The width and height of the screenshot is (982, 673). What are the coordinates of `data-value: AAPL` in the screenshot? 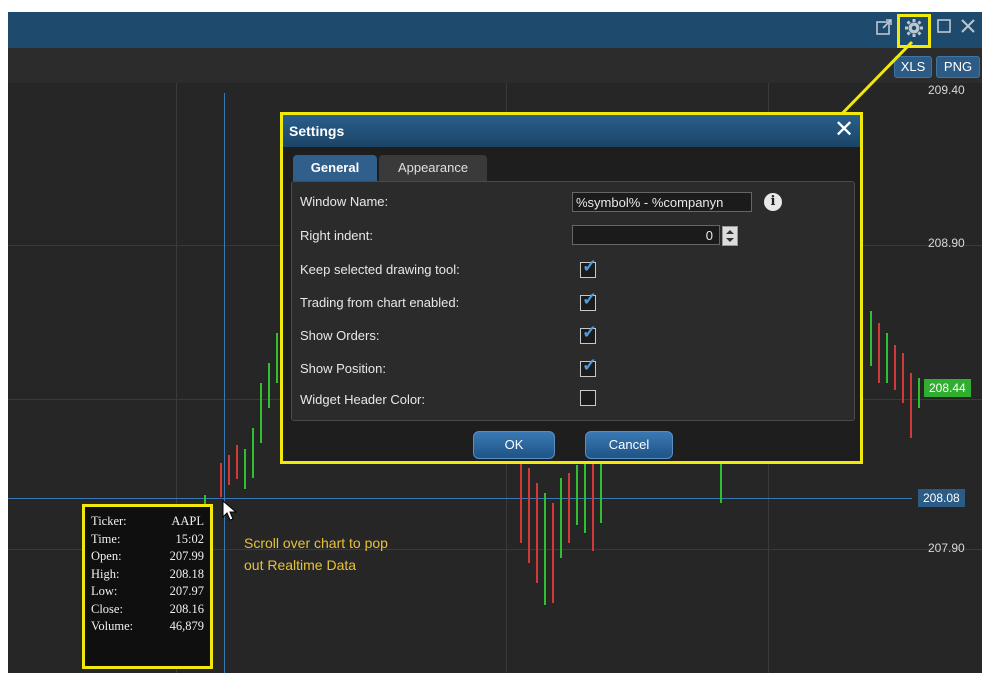 It's located at (187, 521).